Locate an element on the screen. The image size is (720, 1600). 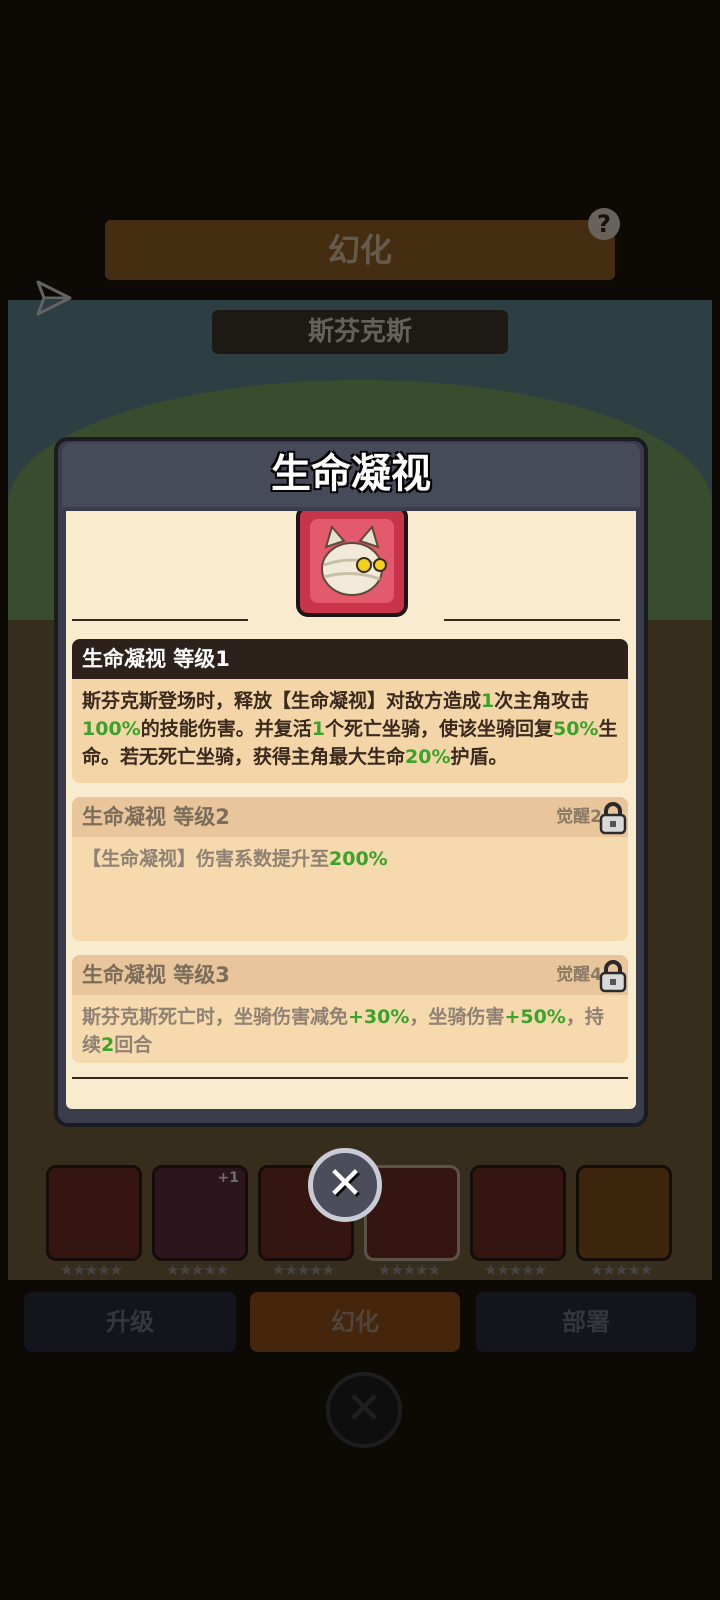
level-1-title: 生命凝视 等级1 is located at coordinates (350, 659).